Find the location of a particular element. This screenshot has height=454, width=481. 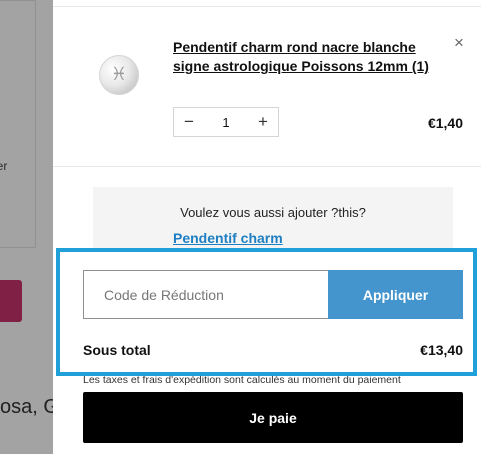

upsell-product-link: Pendentif charm is located at coordinates (228, 238).